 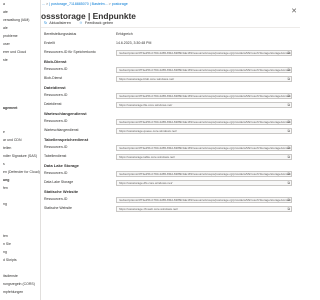 What do you see at coordinates (170, 13) in the screenshot?
I see `title-row: ossstorage | Endpunkte ✕` at bounding box center [170, 13].